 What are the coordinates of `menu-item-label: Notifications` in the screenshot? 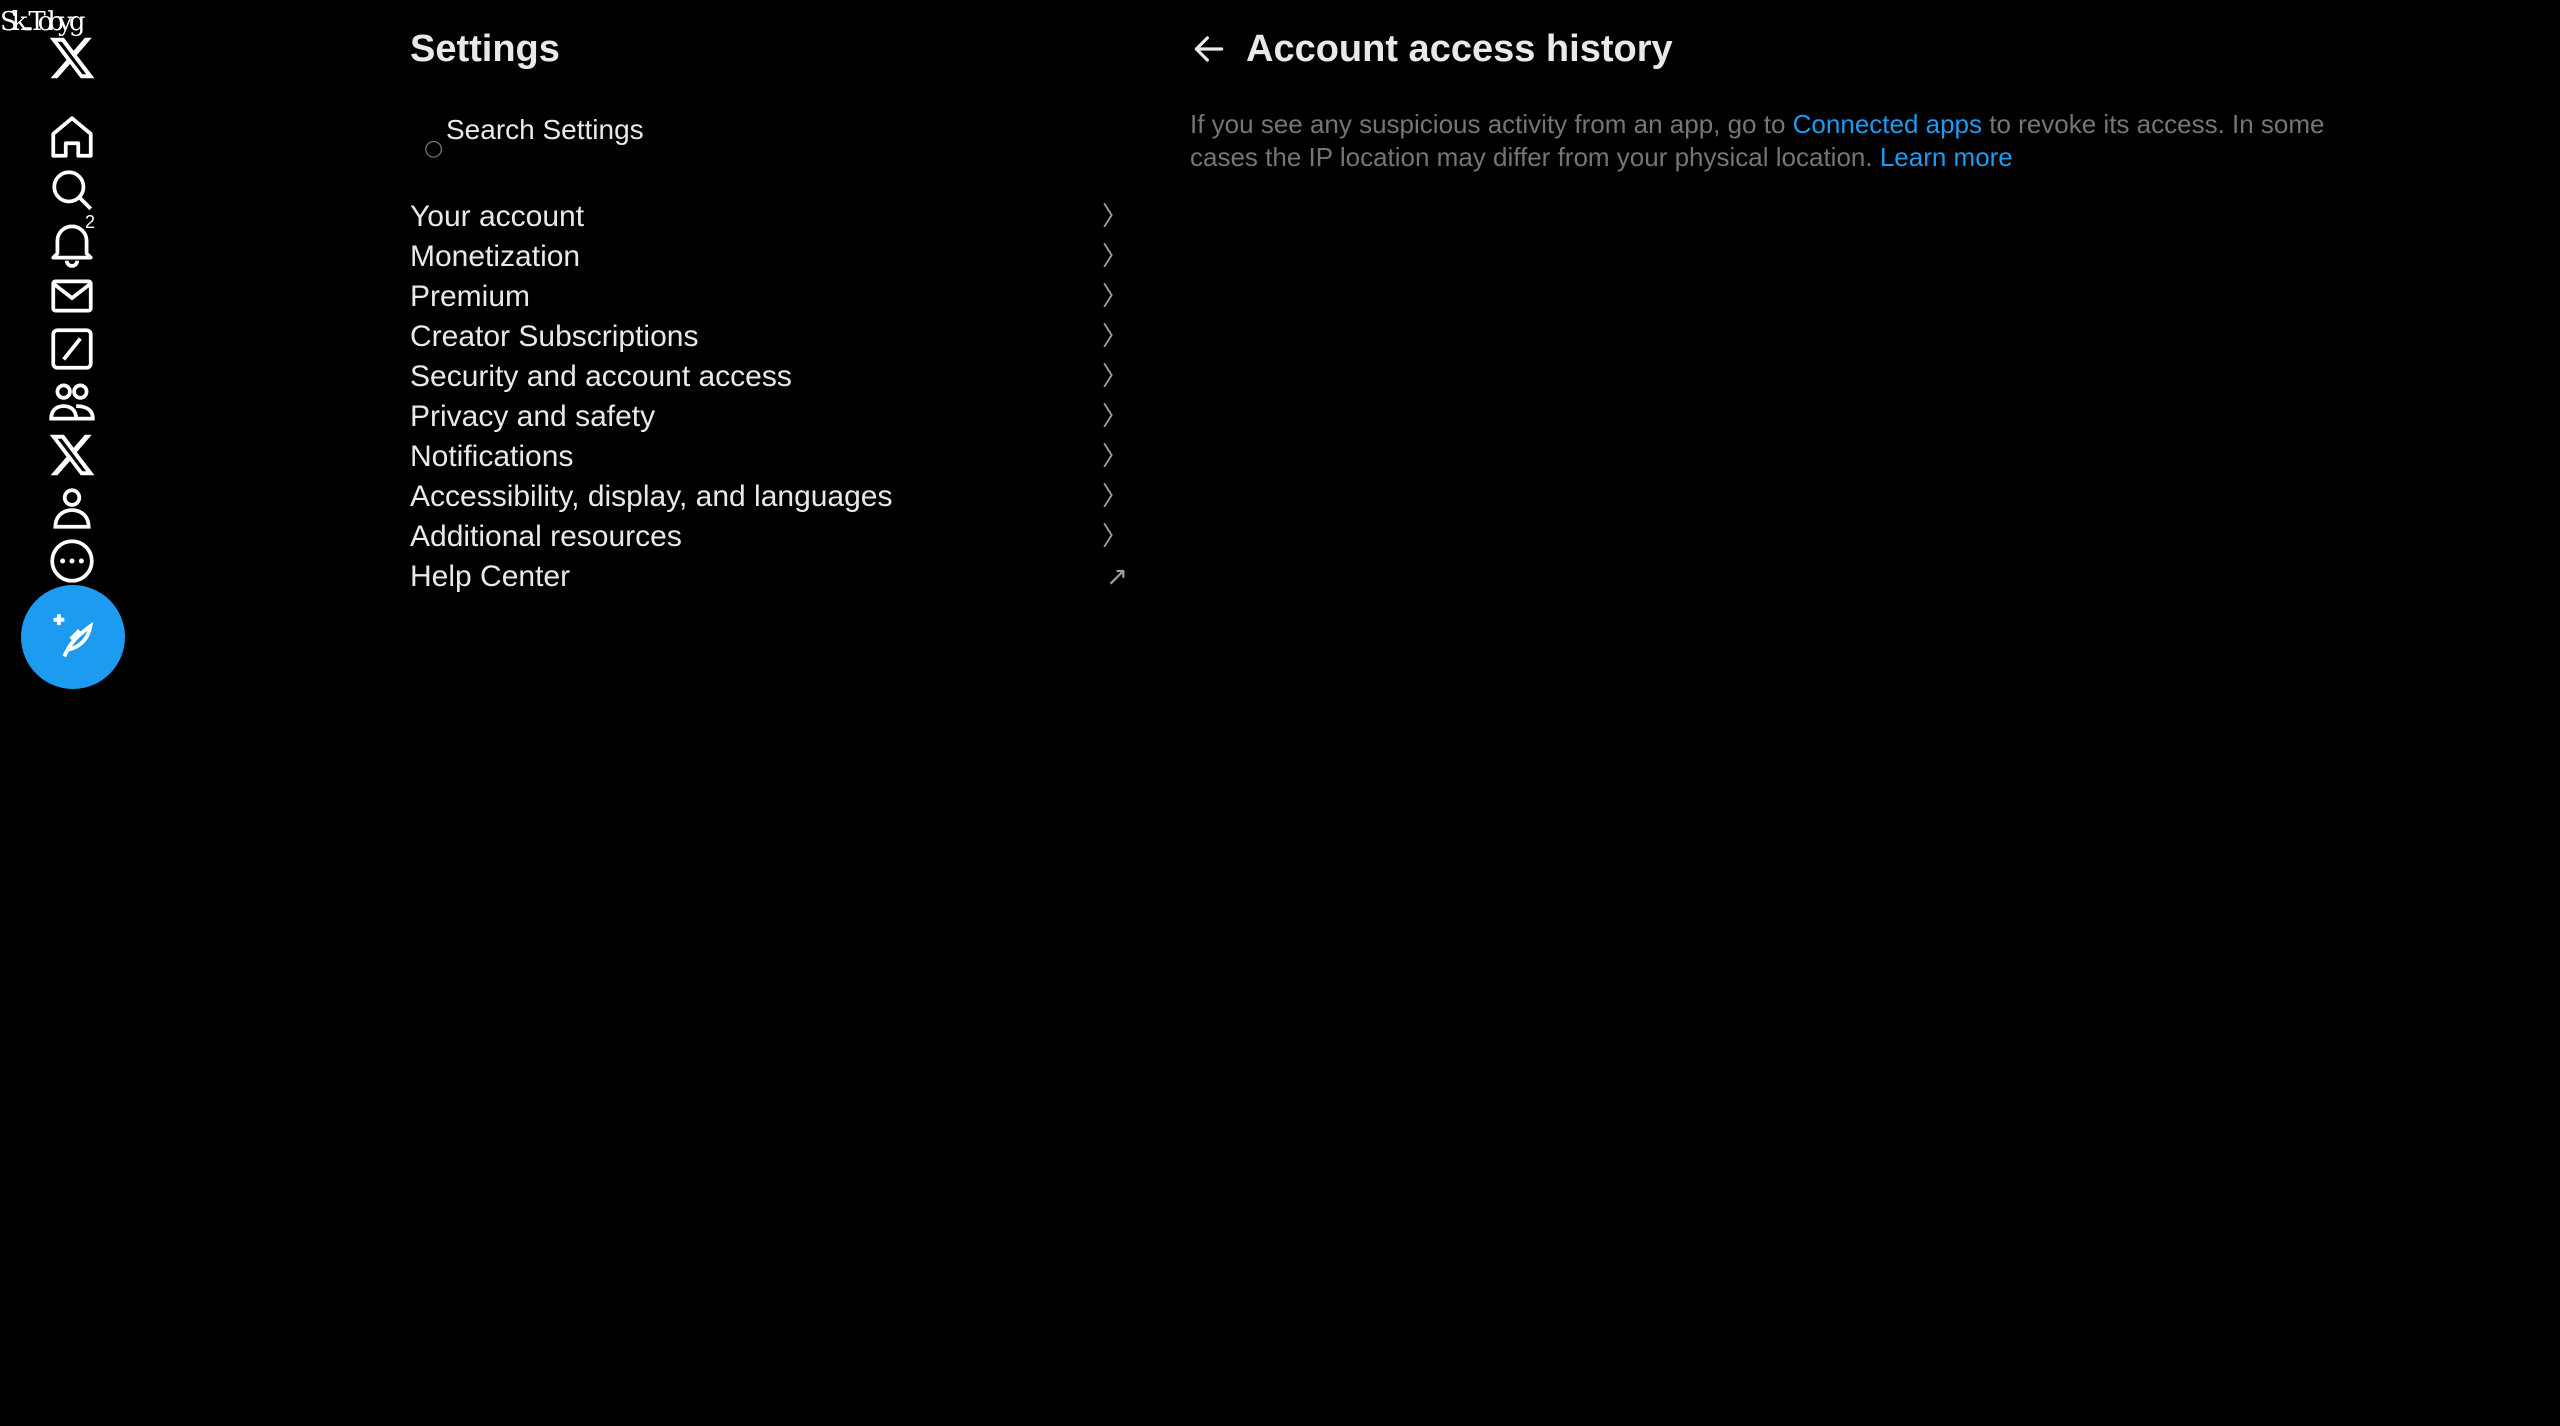 It's located at (492, 456).